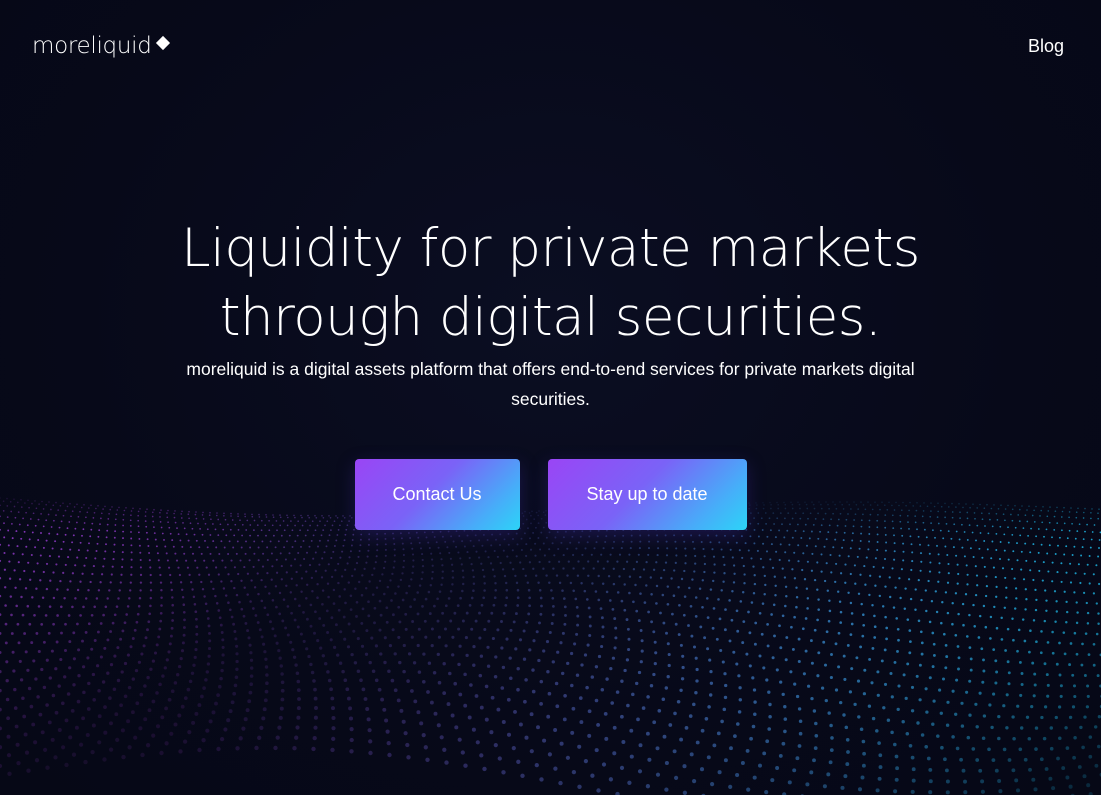 This screenshot has width=1101, height=795. I want to click on logo-text: moreliquid, so click(92, 46).